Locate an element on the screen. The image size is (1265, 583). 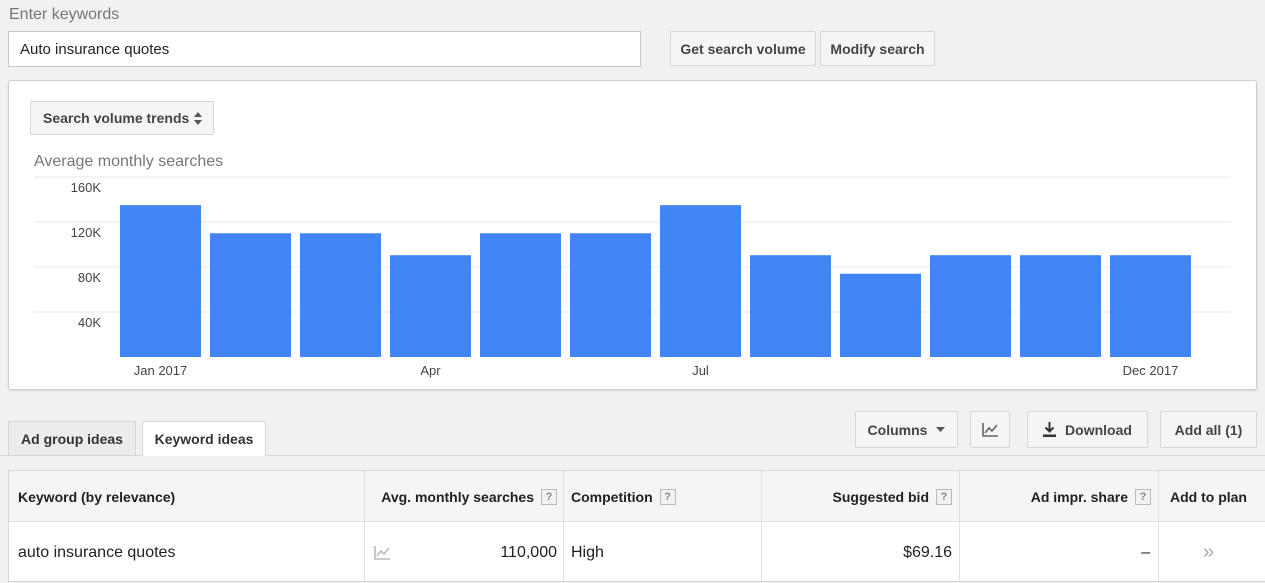
download-icon is located at coordinates (1050, 429).